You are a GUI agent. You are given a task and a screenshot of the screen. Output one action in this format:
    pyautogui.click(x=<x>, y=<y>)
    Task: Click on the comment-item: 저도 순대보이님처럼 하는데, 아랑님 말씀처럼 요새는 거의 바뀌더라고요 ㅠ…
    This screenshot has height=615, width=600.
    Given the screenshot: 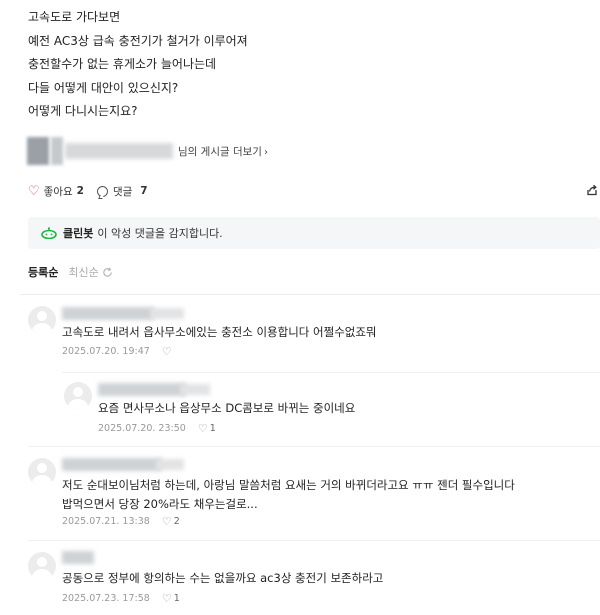 What is the action you would take?
    pyautogui.click(x=300, y=491)
    